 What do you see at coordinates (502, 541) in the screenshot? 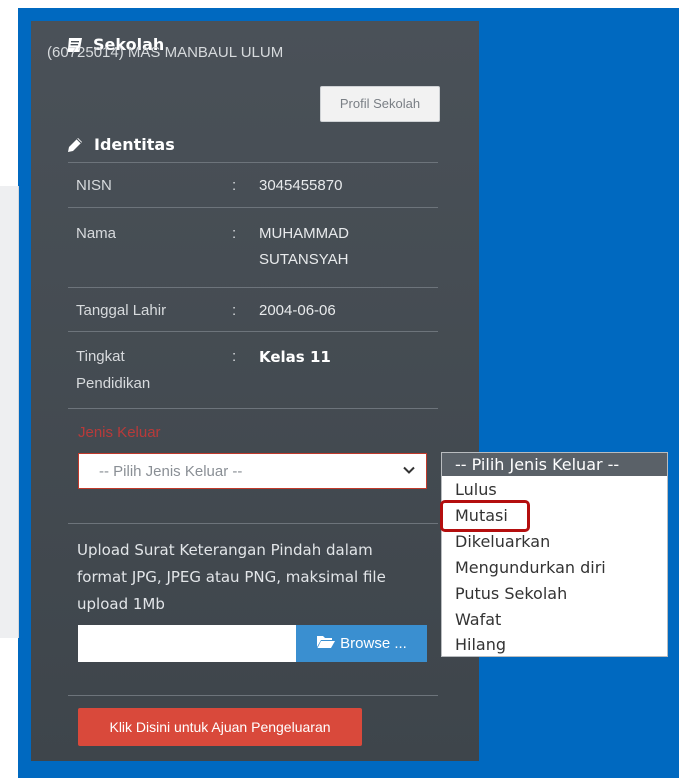
I see `dropdown-option-dikeluarkan: Dikeluarkan` at bounding box center [502, 541].